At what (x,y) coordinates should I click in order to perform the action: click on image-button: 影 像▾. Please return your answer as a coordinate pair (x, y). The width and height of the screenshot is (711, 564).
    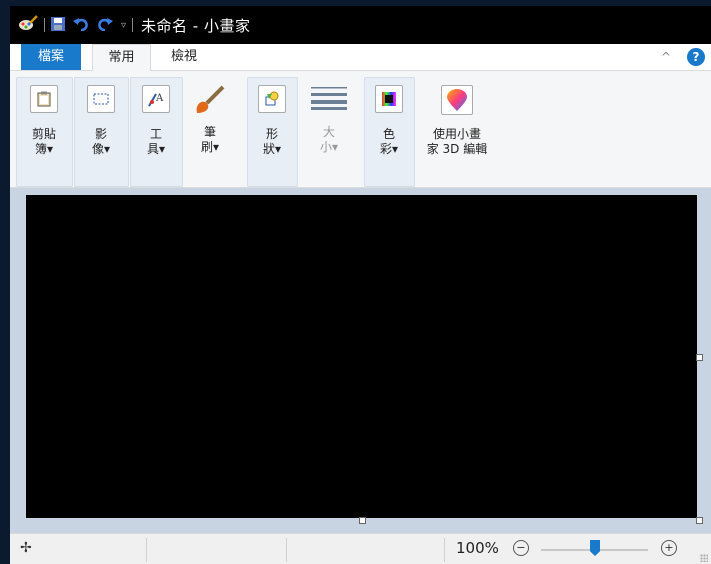
    Looking at the image, I should click on (101, 121).